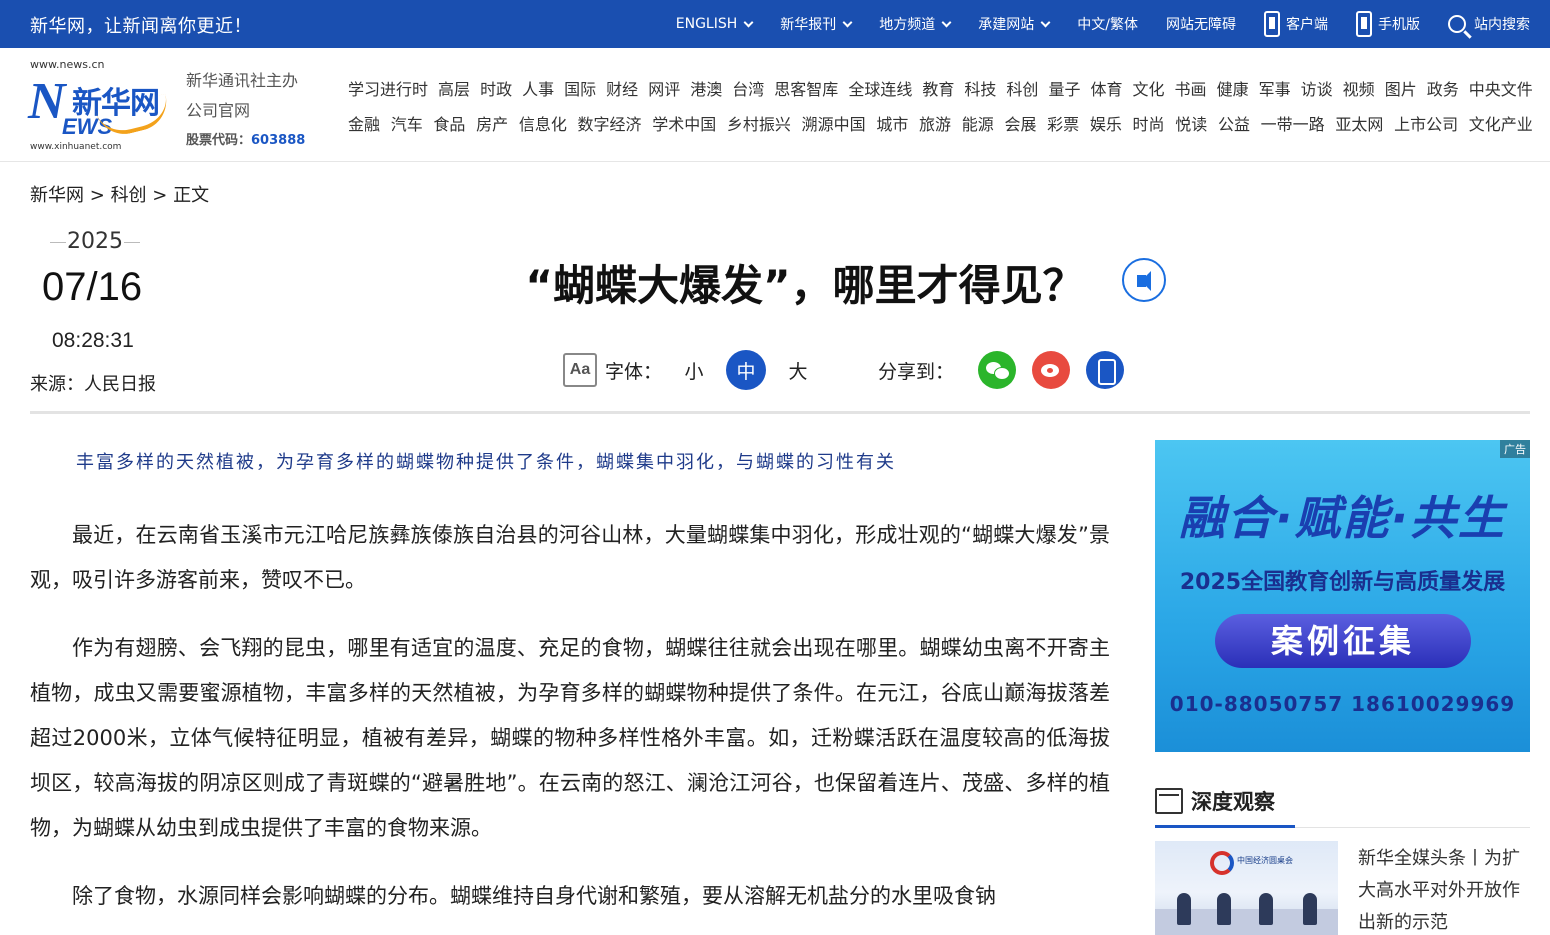 The width and height of the screenshot is (1550, 935). Describe the element at coordinates (798, 370) in the screenshot. I see `font-large-button: 大` at that location.